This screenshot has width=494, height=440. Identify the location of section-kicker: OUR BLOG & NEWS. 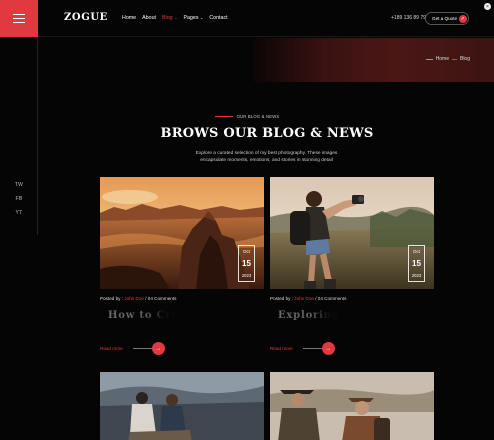
(247, 116).